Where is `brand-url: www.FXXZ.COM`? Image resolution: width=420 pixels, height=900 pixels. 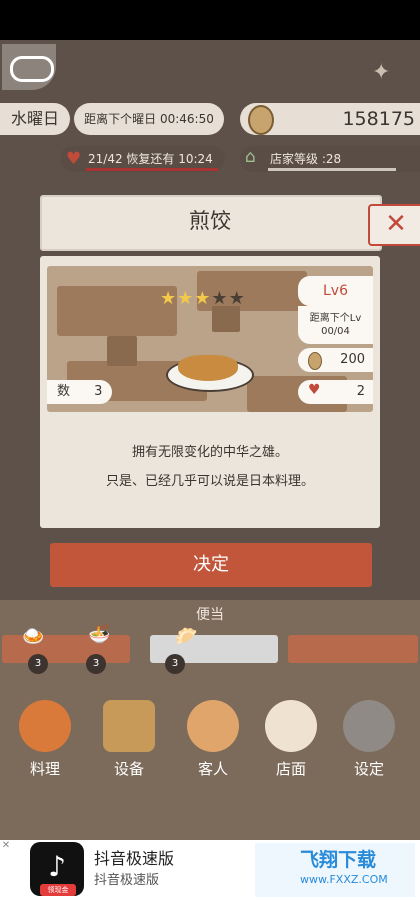
brand-url: www.FXXZ.COM is located at coordinates (344, 879).